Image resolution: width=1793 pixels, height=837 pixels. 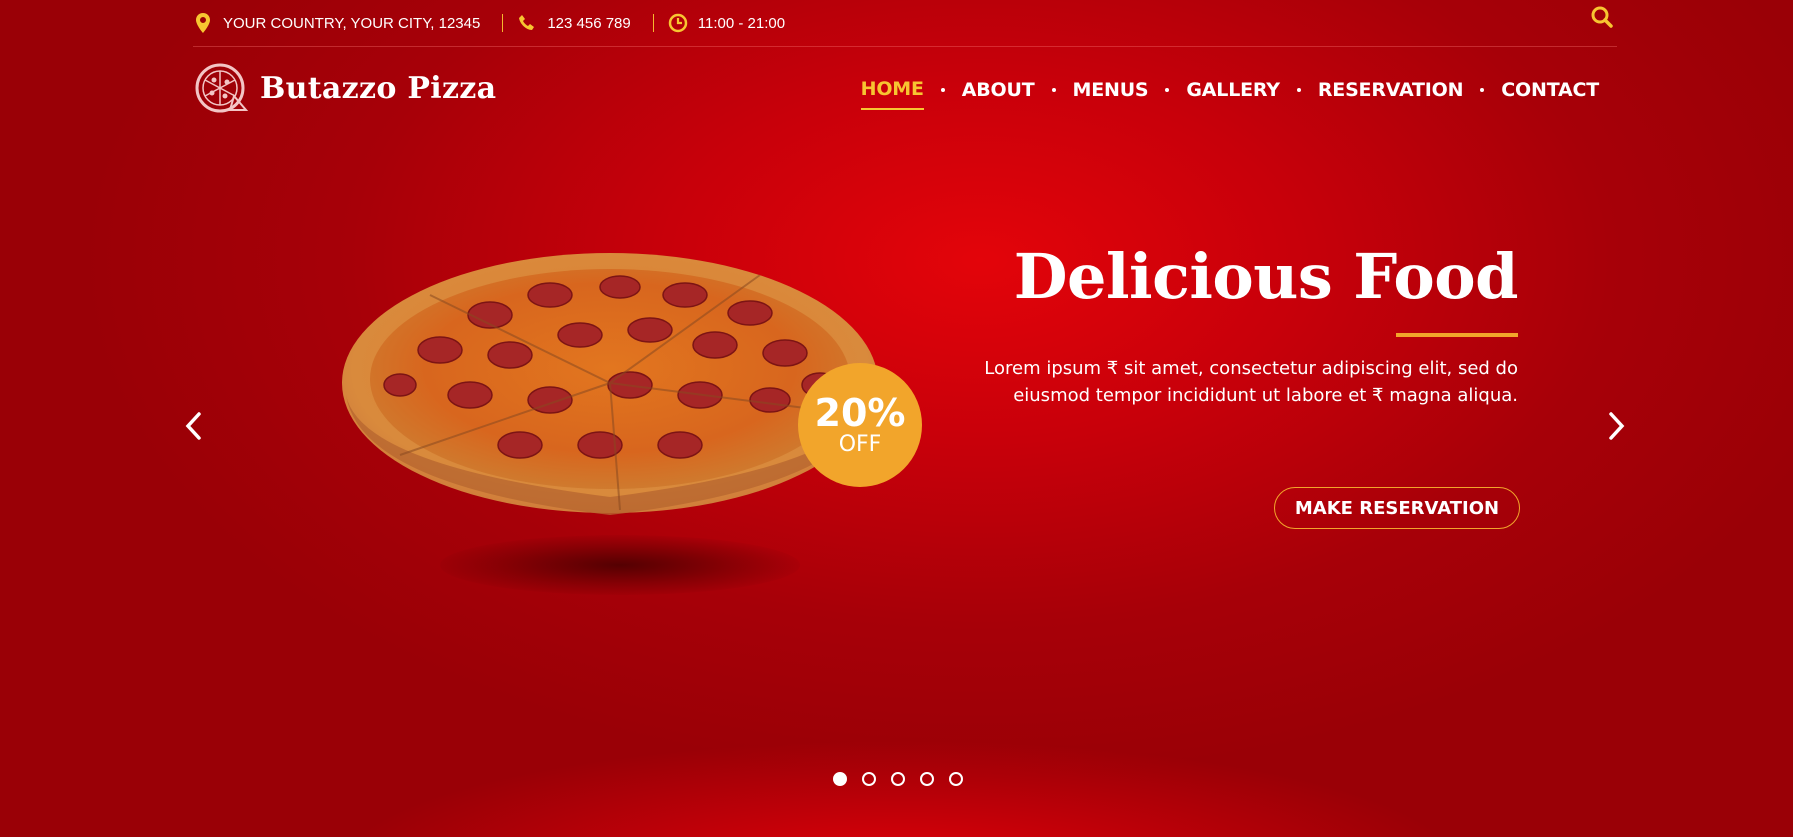 I want to click on nav-item-menus: MENUS, so click(x=1111, y=94).